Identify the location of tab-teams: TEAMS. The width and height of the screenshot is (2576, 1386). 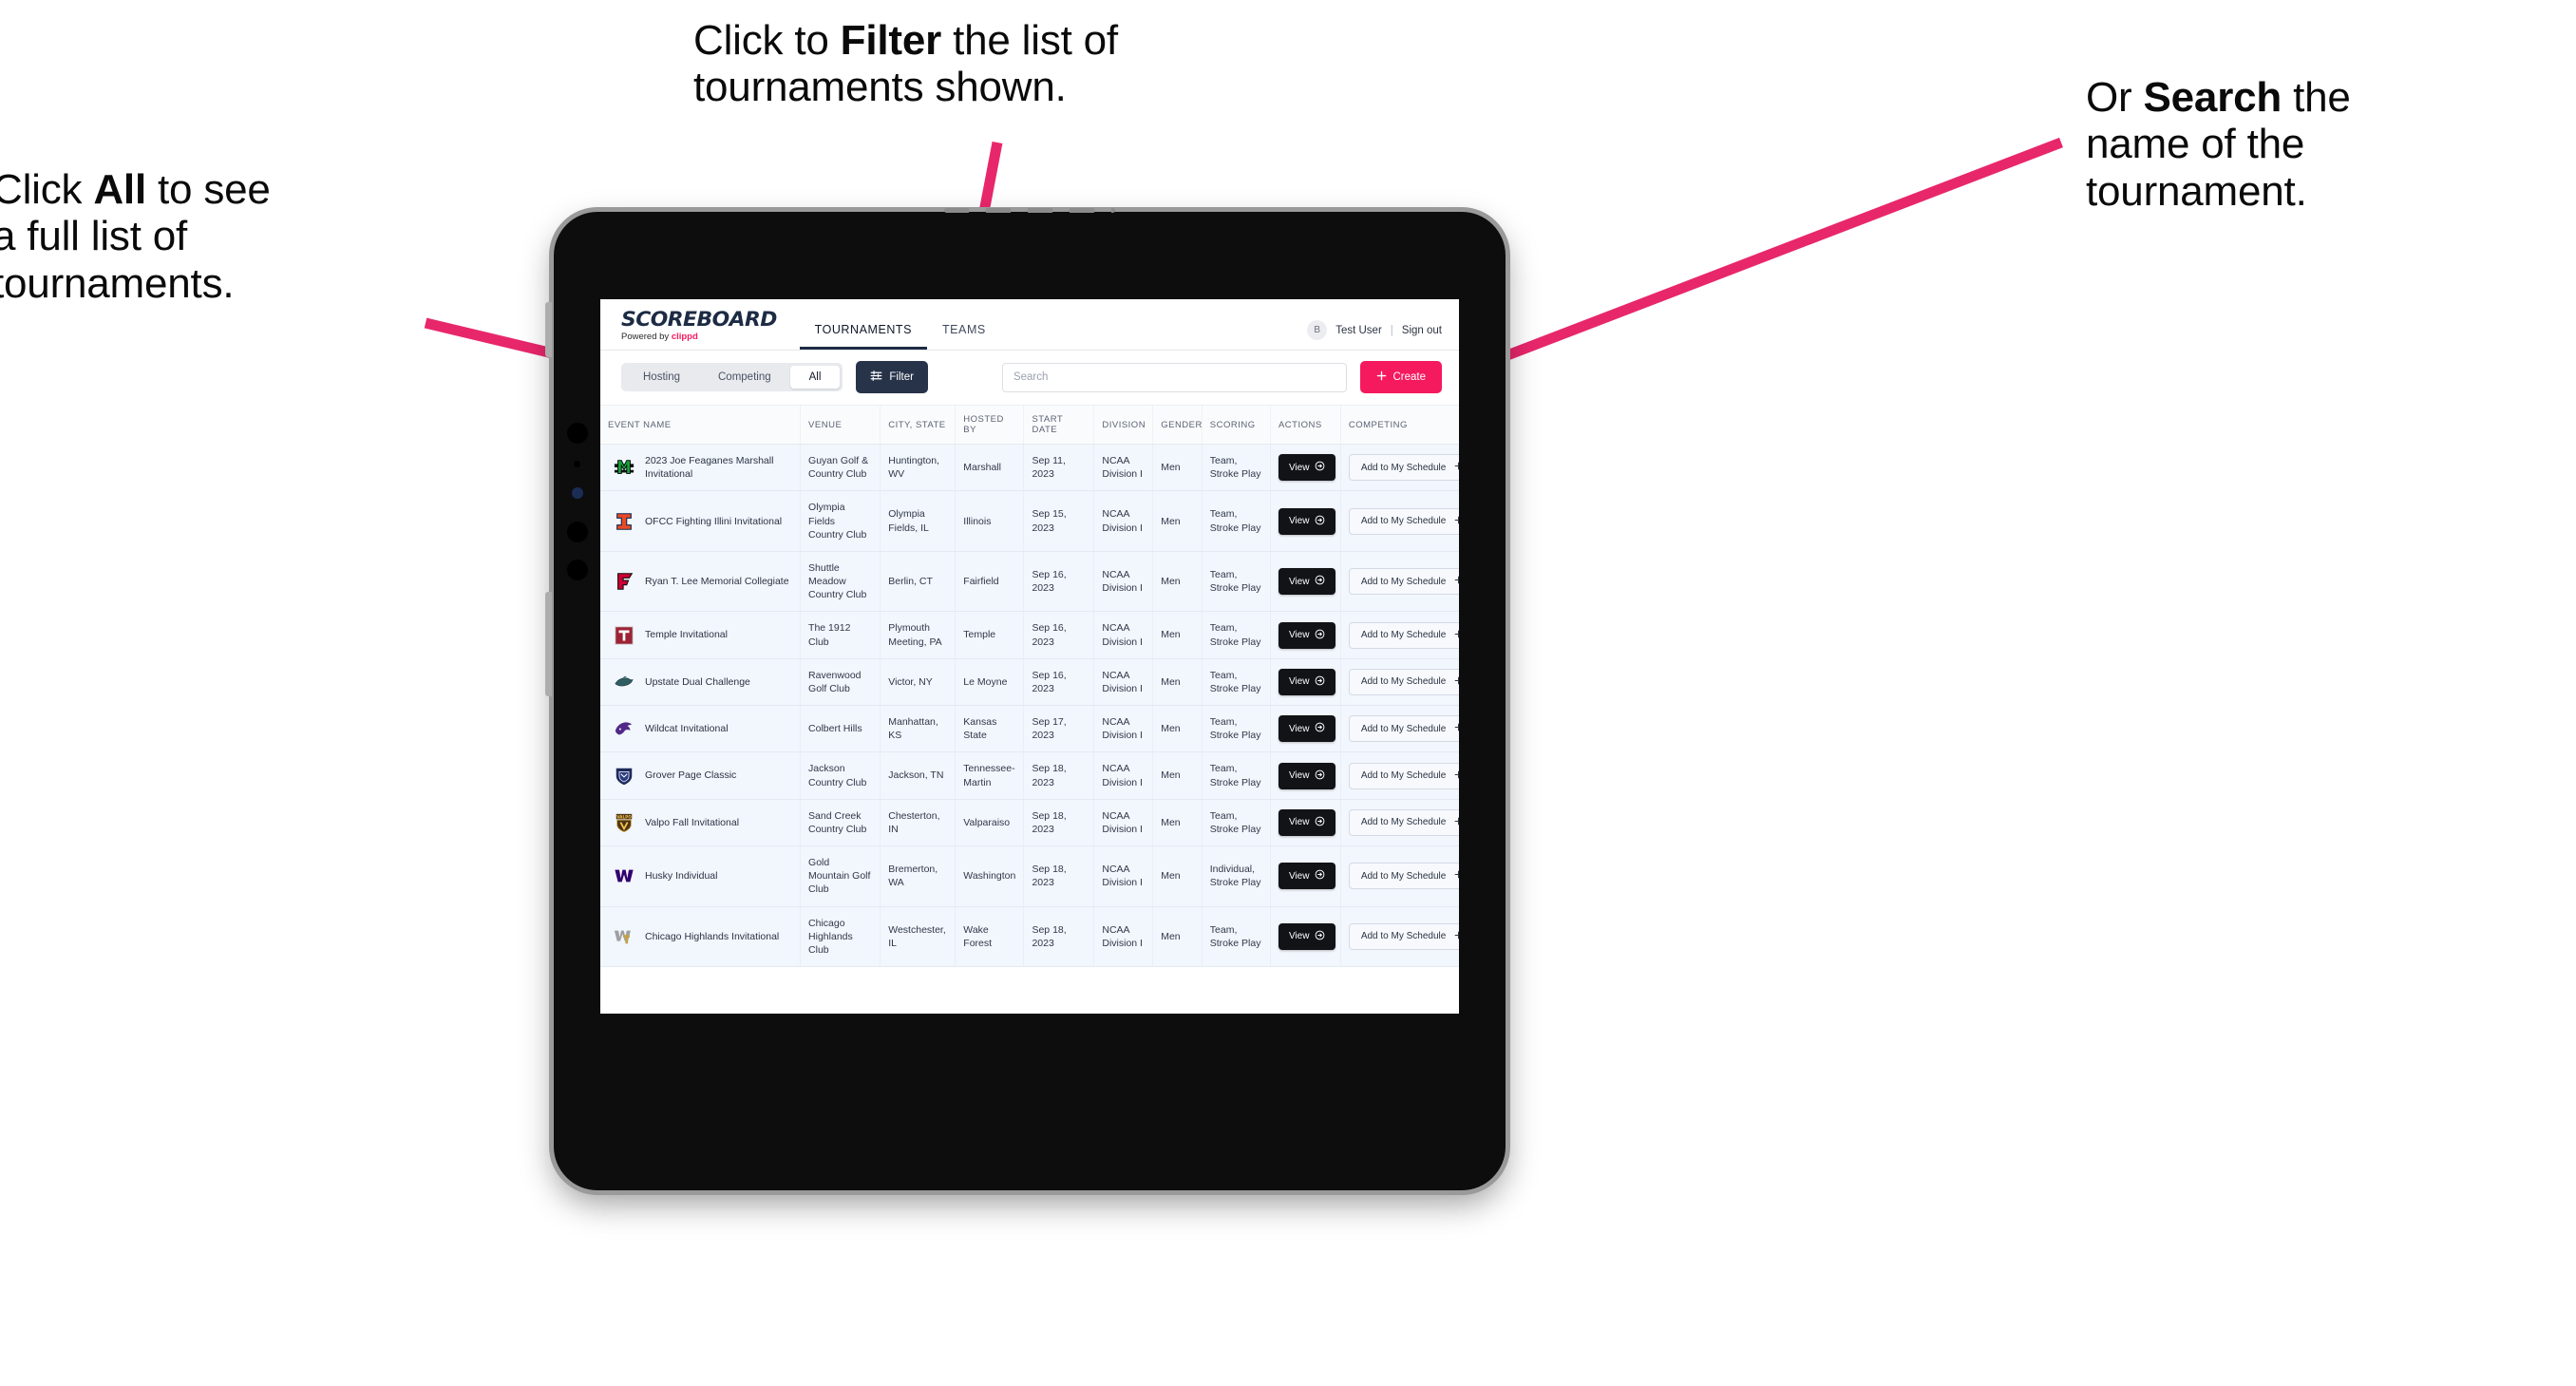
(964, 336).